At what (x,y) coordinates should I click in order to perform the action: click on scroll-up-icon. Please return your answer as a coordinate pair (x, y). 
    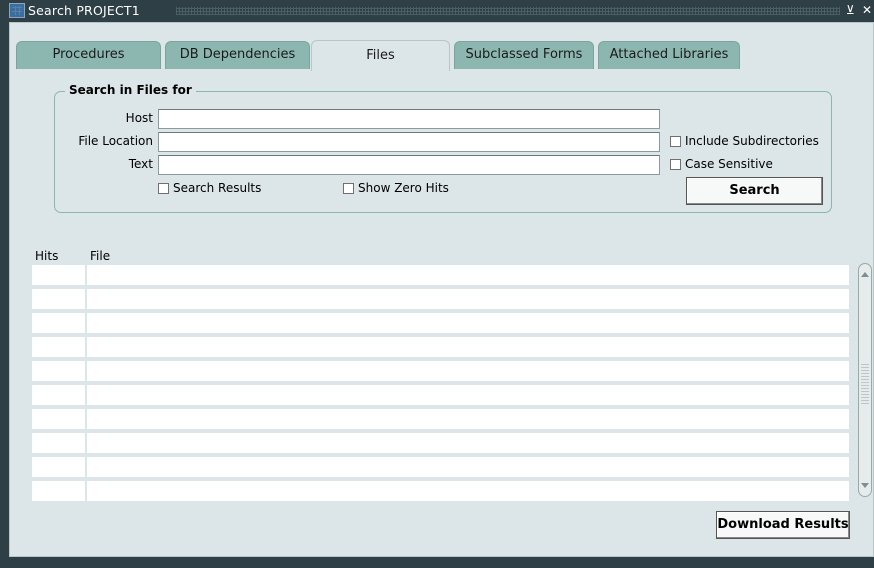
    Looking at the image, I should click on (865, 274).